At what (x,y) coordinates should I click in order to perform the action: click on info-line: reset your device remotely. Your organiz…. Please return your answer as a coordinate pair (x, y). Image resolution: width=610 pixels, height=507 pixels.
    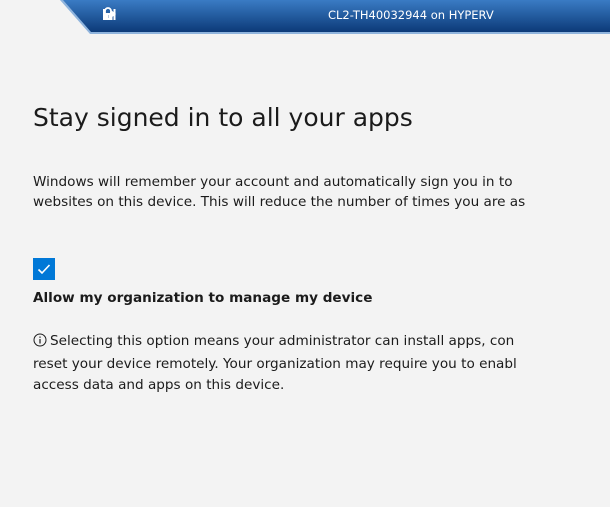
    Looking at the image, I should click on (275, 364).